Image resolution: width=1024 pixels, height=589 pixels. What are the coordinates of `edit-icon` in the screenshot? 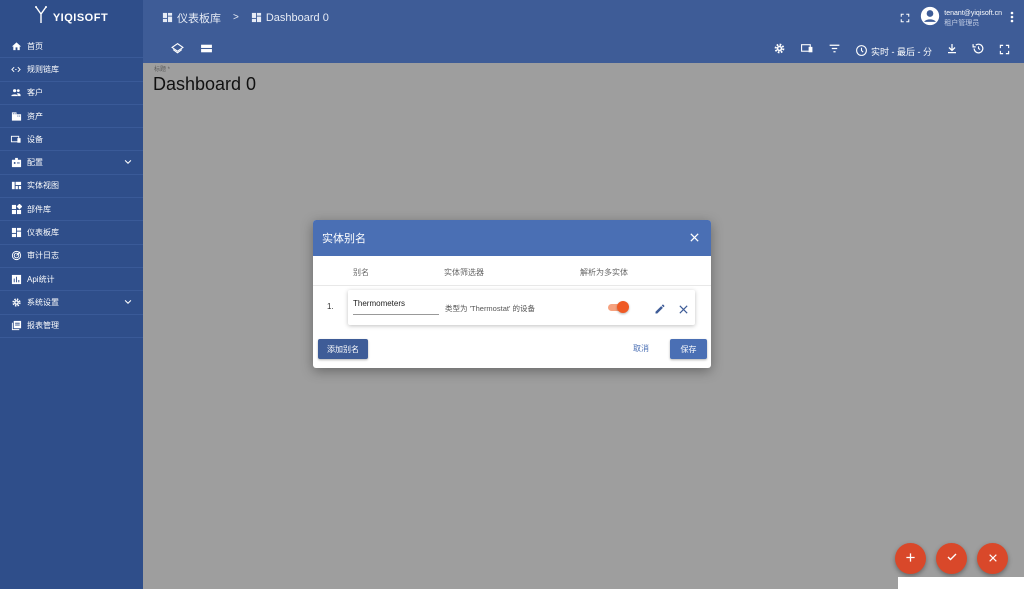 It's located at (660, 311).